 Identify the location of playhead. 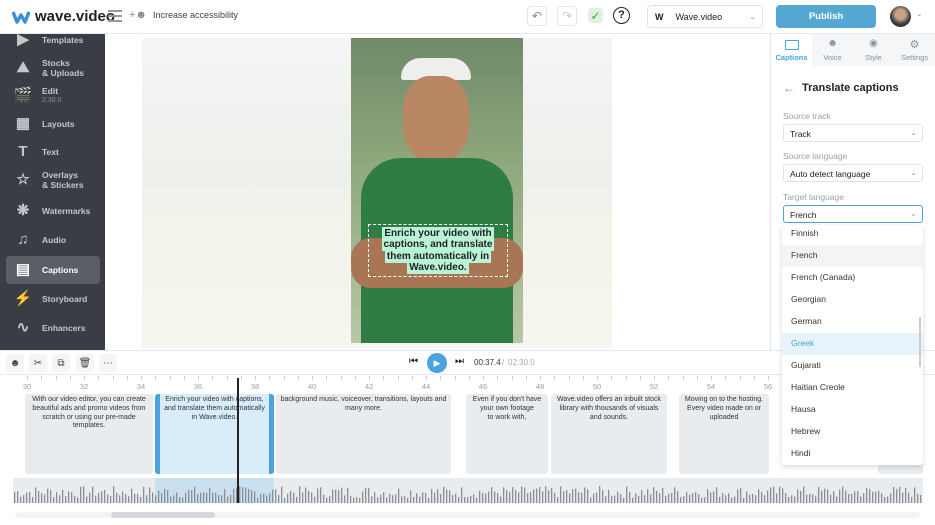
(238, 440).